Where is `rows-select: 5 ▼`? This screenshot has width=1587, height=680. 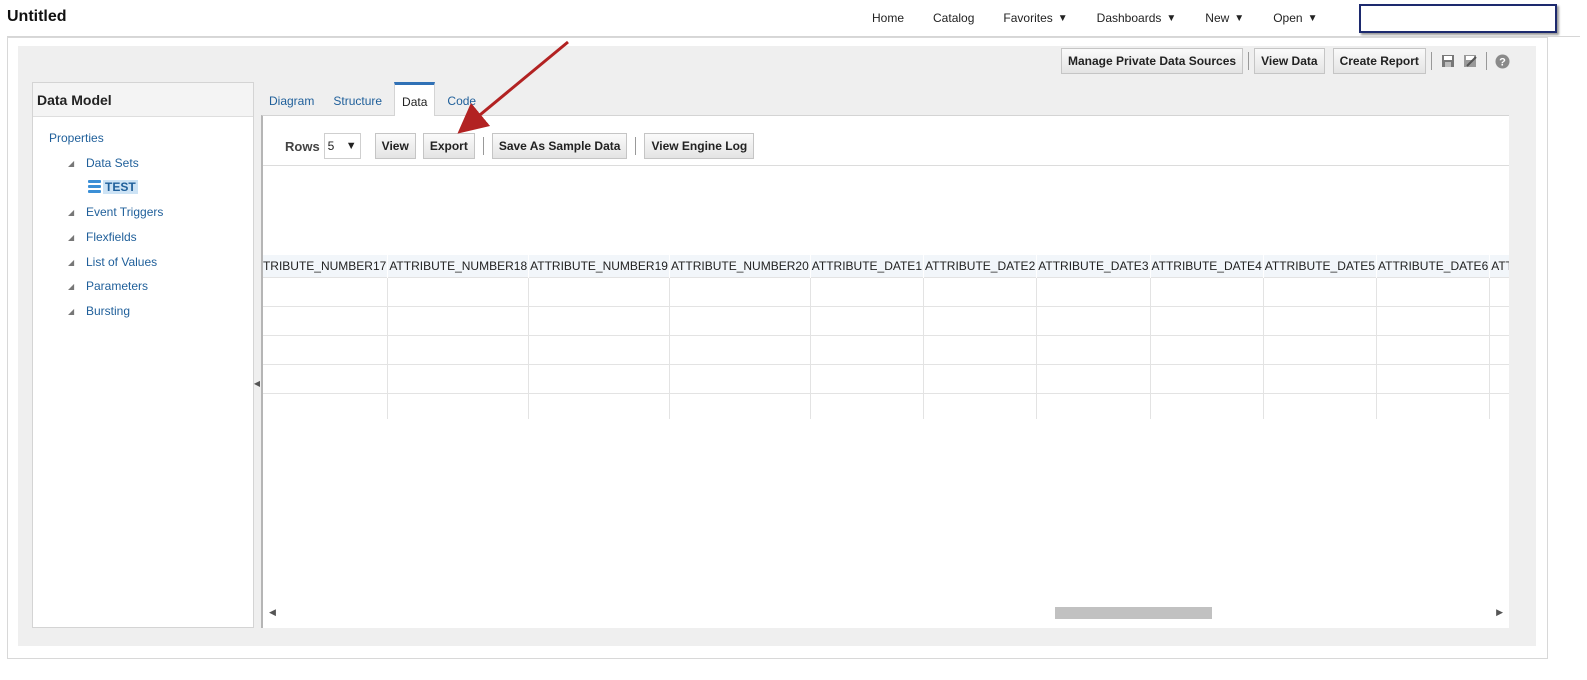 rows-select: 5 ▼ is located at coordinates (342, 146).